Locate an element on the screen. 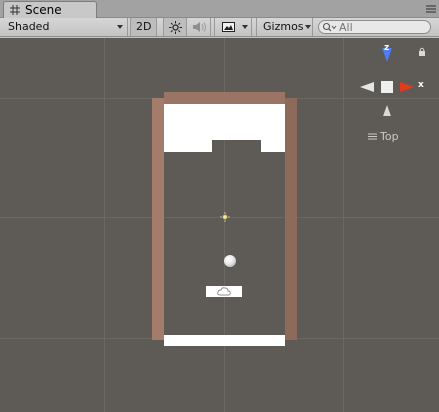  image-icon is located at coordinates (228, 27).